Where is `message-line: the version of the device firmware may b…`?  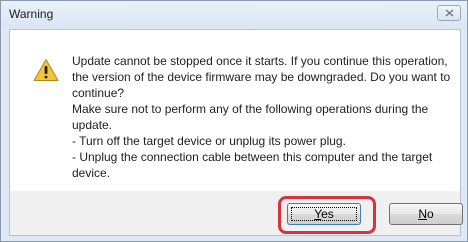 message-line: the version of the device firmware may b… is located at coordinates (261, 77).